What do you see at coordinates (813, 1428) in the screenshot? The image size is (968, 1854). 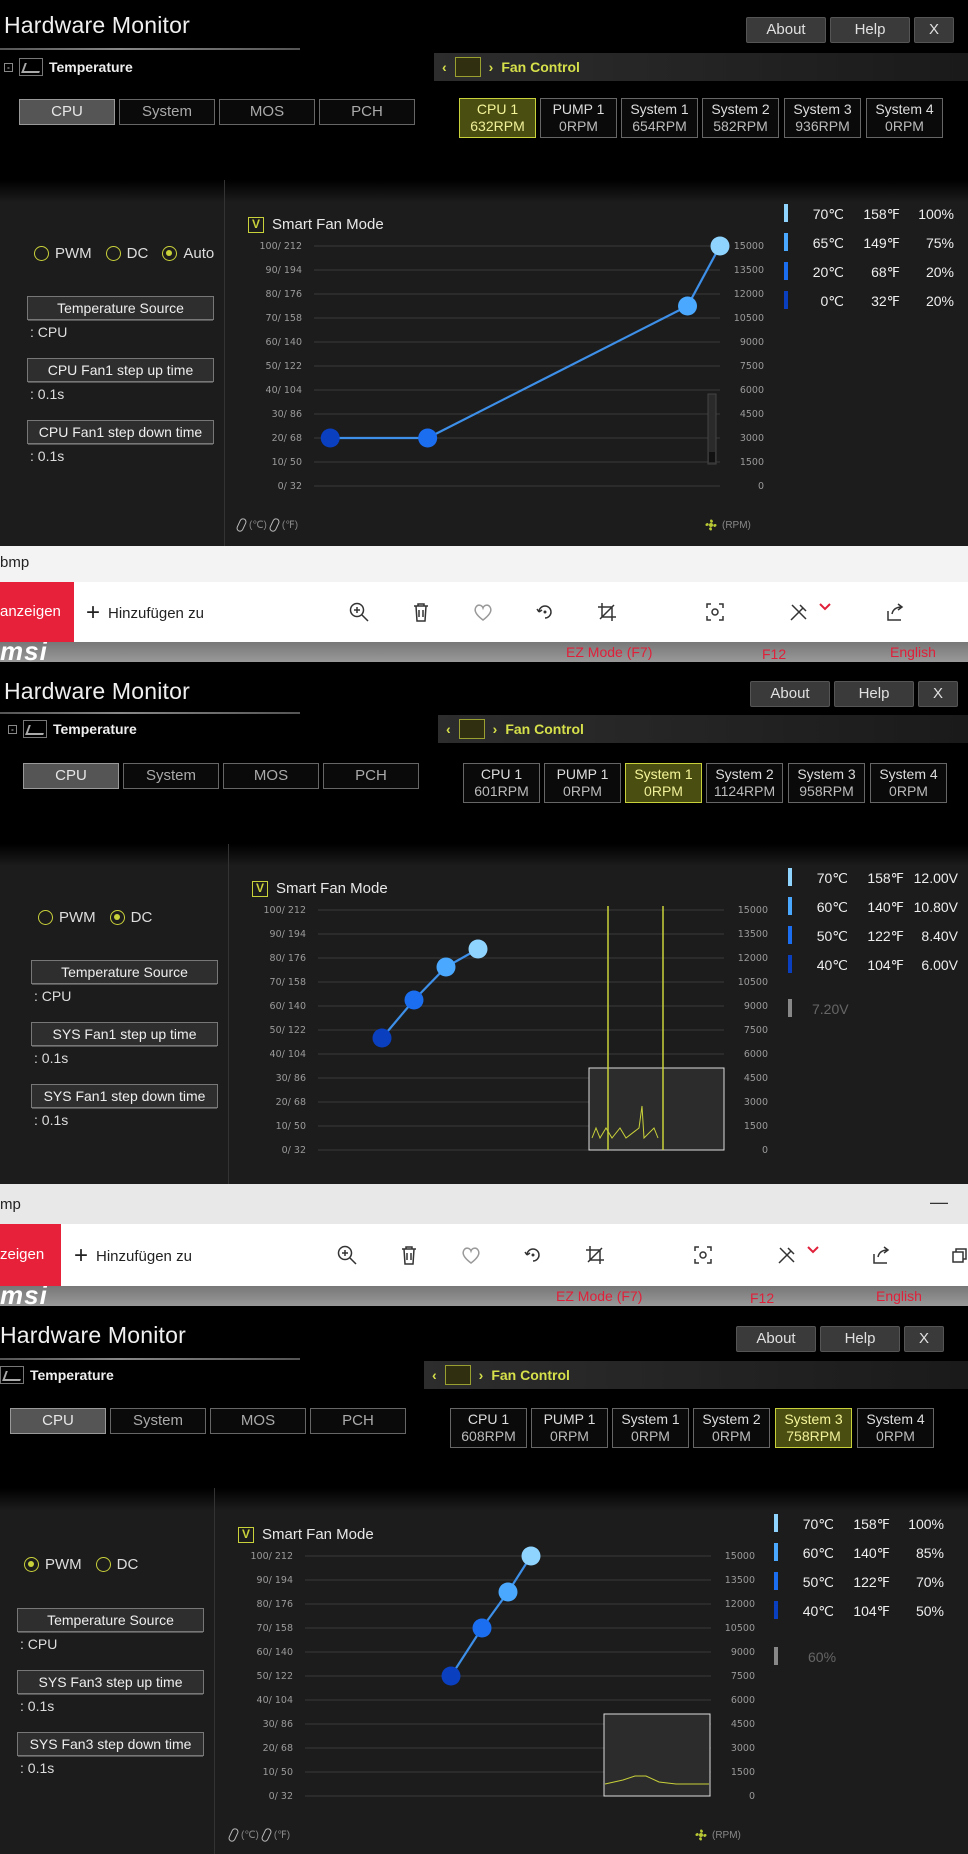 I see `fan-tab-system-3: System 3 758RPM` at bounding box center [813, 1428].